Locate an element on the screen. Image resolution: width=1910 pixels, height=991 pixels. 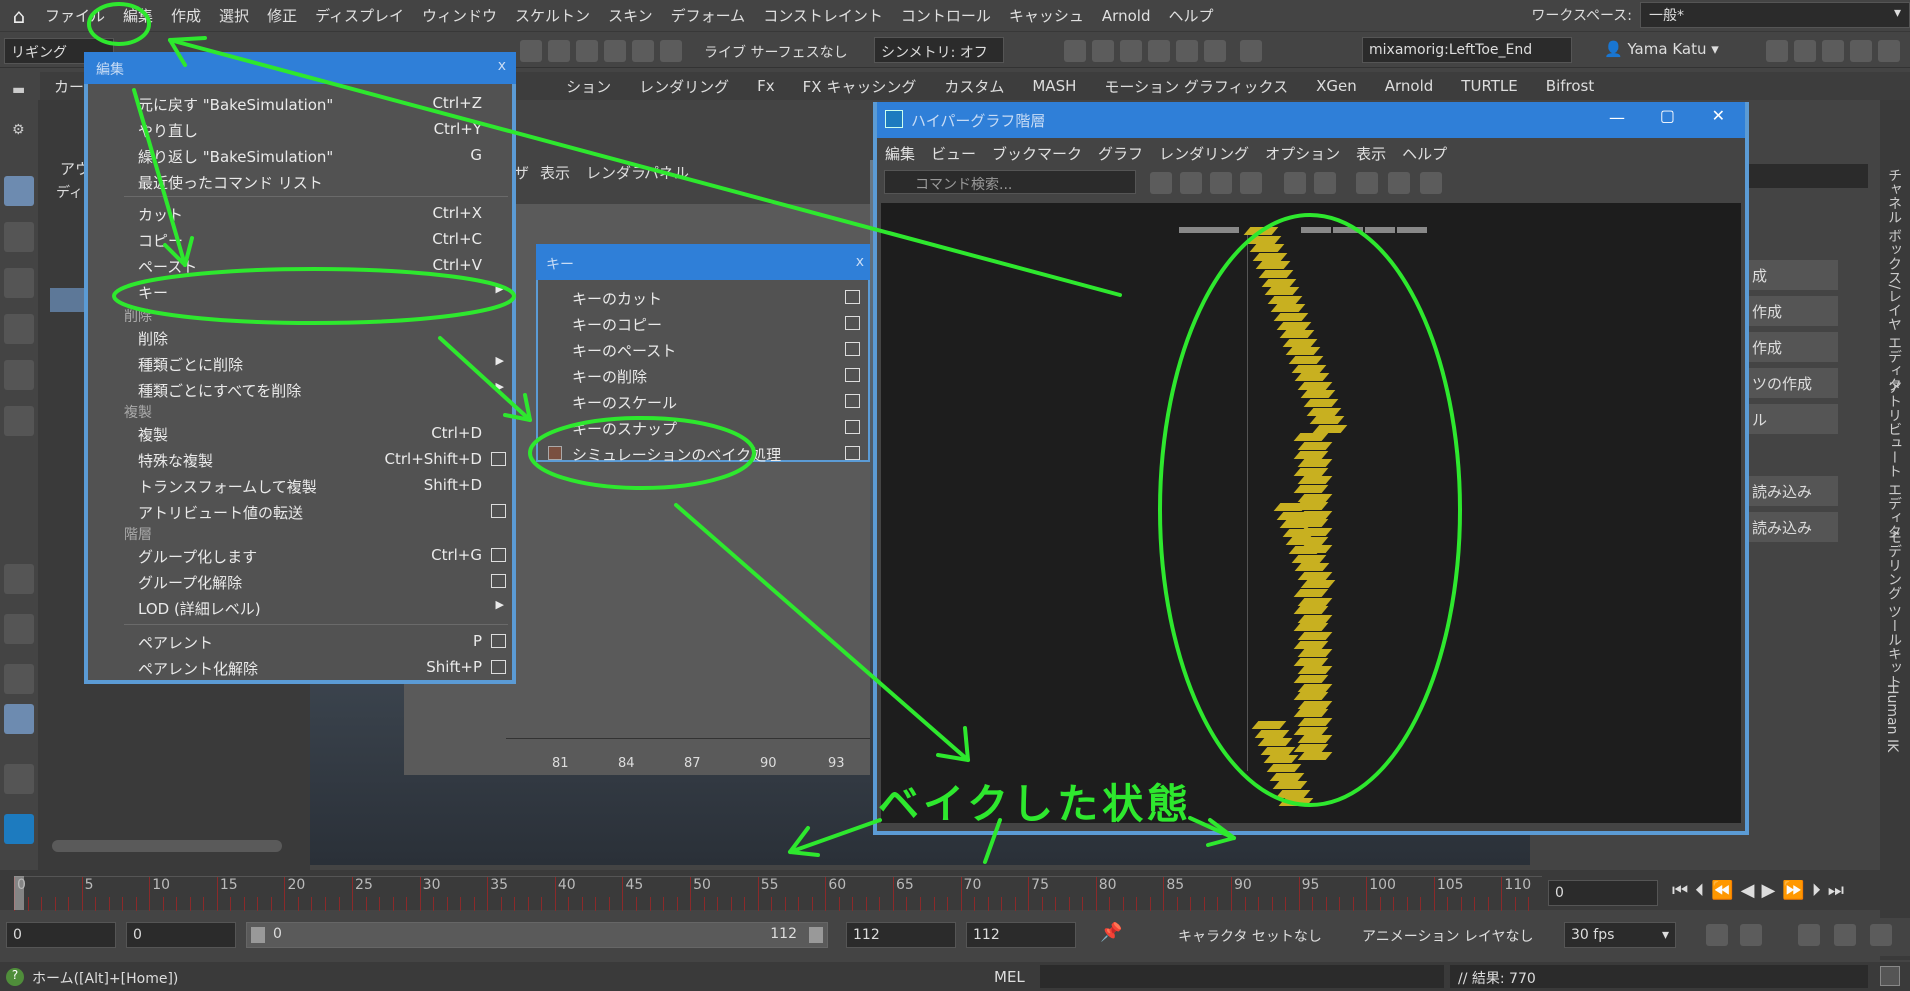
right-panel-button: ツの作成 is located at coordinates (1790, 383).